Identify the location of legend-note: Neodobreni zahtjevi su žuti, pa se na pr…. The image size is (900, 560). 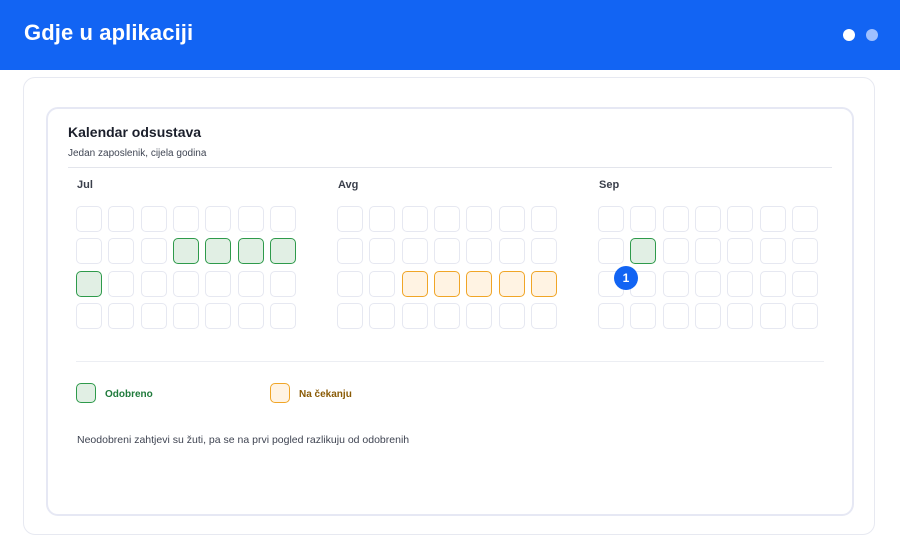
(243, 440).